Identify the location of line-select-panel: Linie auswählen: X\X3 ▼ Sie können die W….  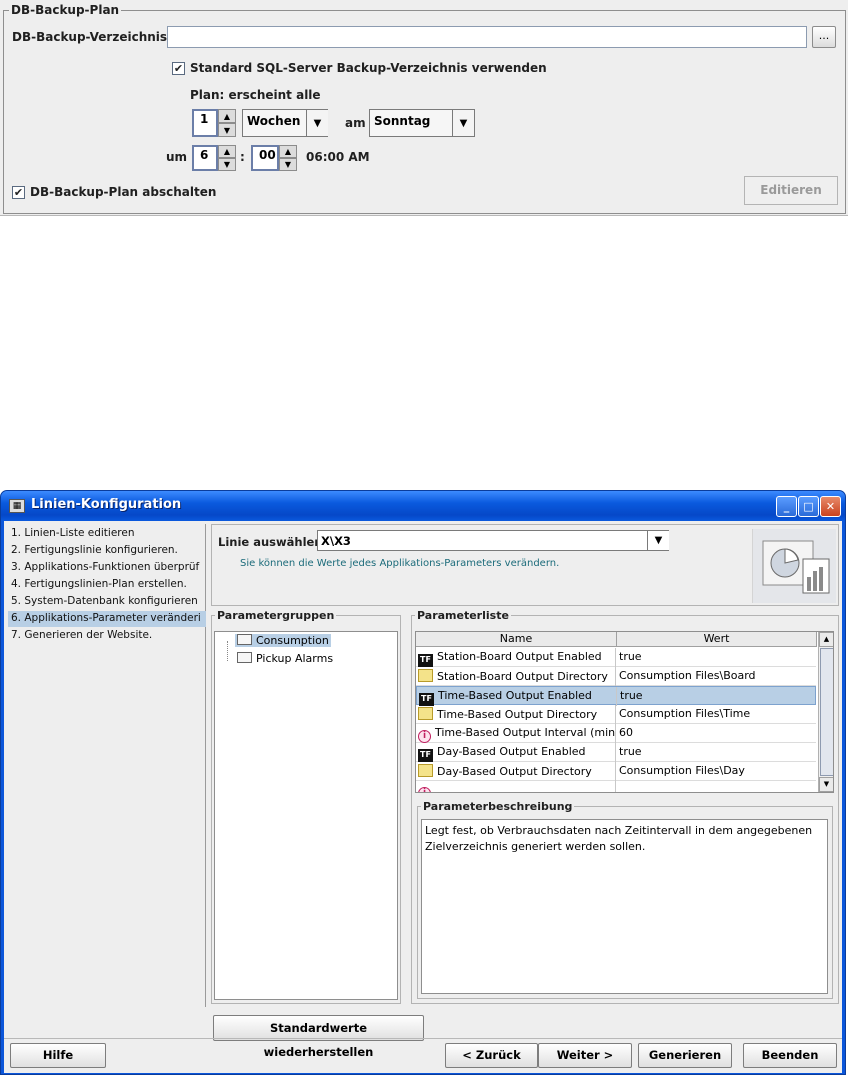
(525, 565).